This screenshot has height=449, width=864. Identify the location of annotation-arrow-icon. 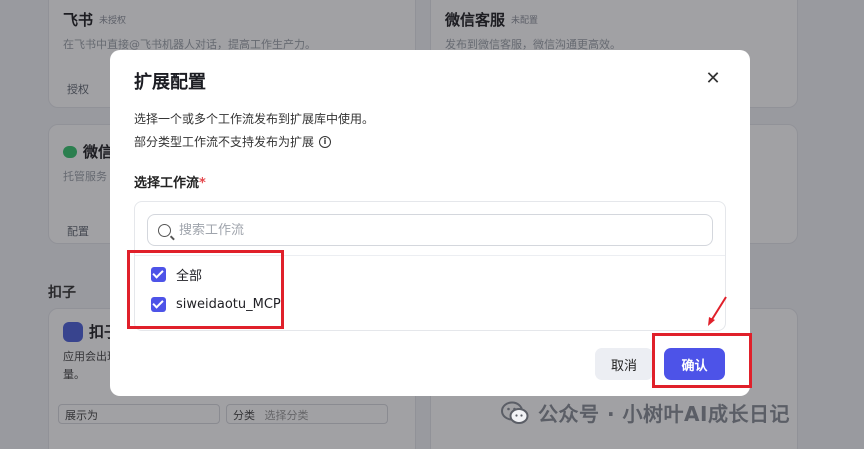
(717, 311).